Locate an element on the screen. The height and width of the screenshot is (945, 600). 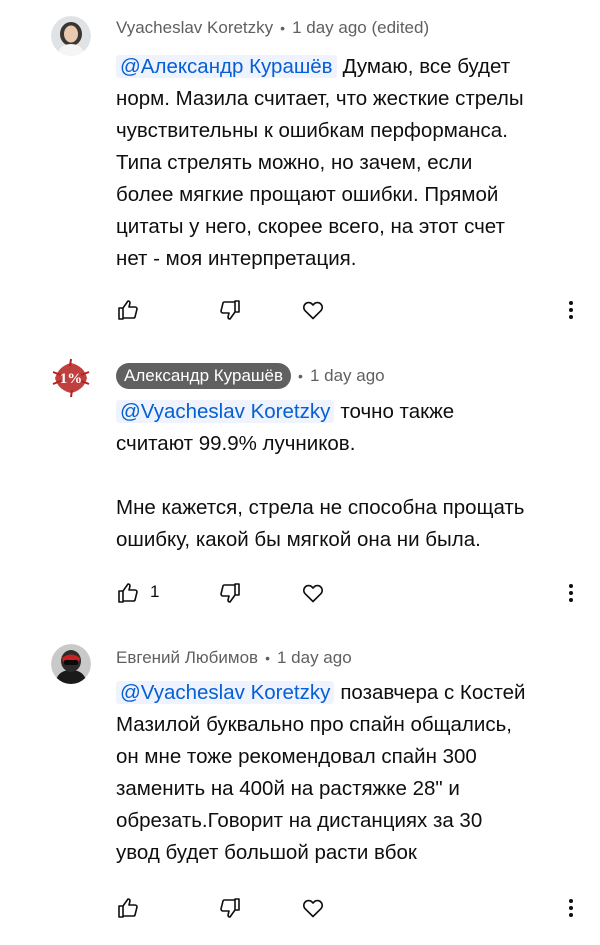
text-line: ошибку, какой бы мягкой она ни была. is located at coordinates (298, 539).